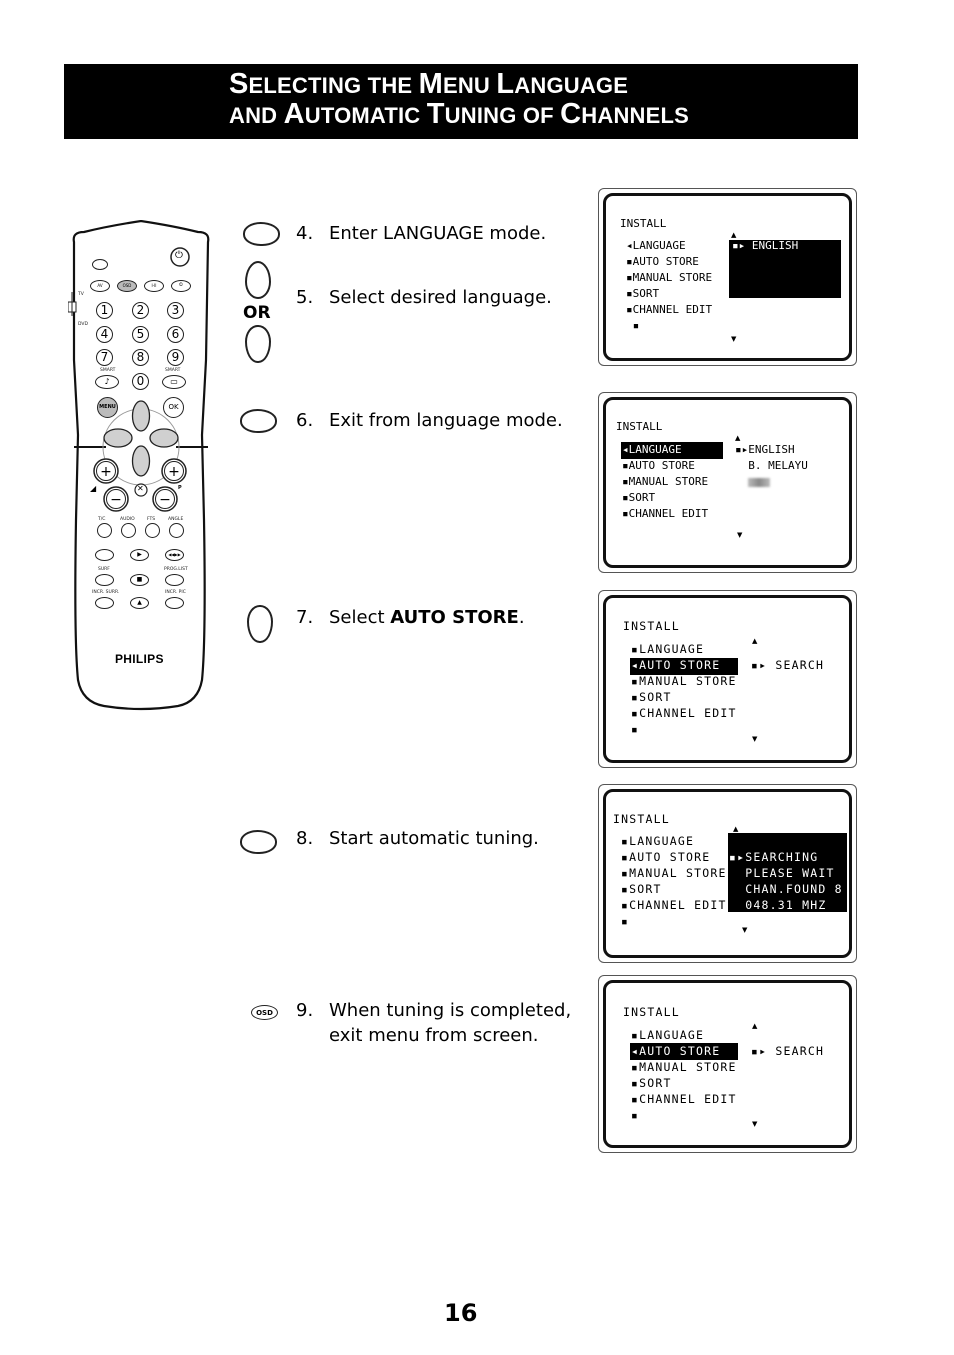  I want to click on ok-button: OK, so click(173, 407).